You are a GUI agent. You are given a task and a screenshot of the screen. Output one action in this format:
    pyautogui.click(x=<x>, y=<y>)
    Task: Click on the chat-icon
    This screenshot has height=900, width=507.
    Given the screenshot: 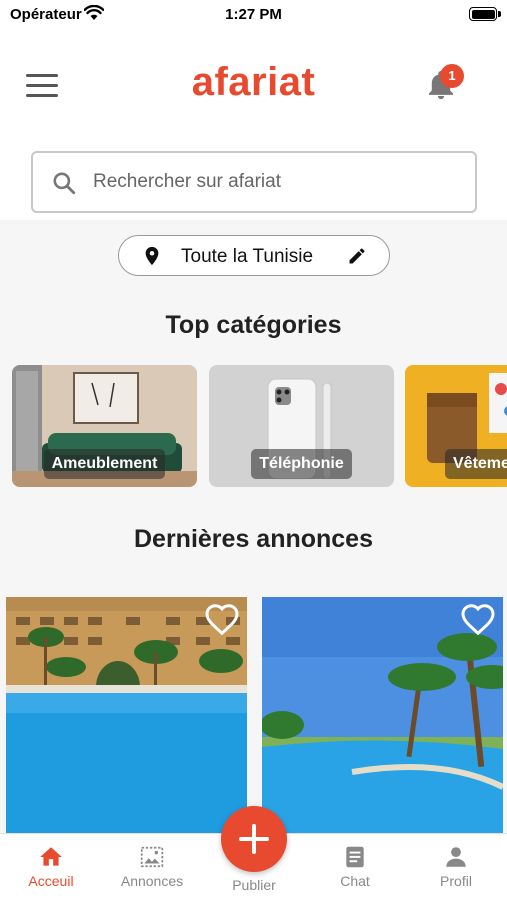 What is the action you would take?
    pyautogui.click(x=355, y=857)
    